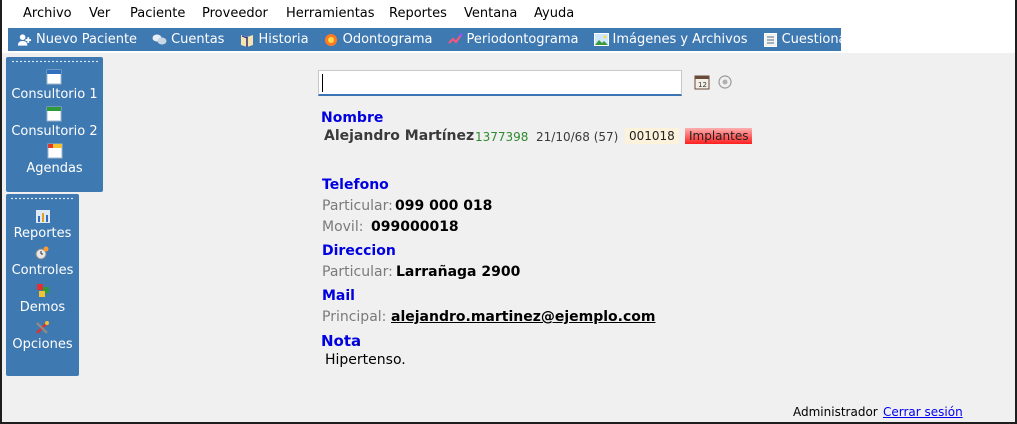 The height and width of the screenshot is (424, 1017). What do you see at coordinates (502, 137) in the screenshot?
I see `patient-id: 1377398` at bounding box center [502, 137].